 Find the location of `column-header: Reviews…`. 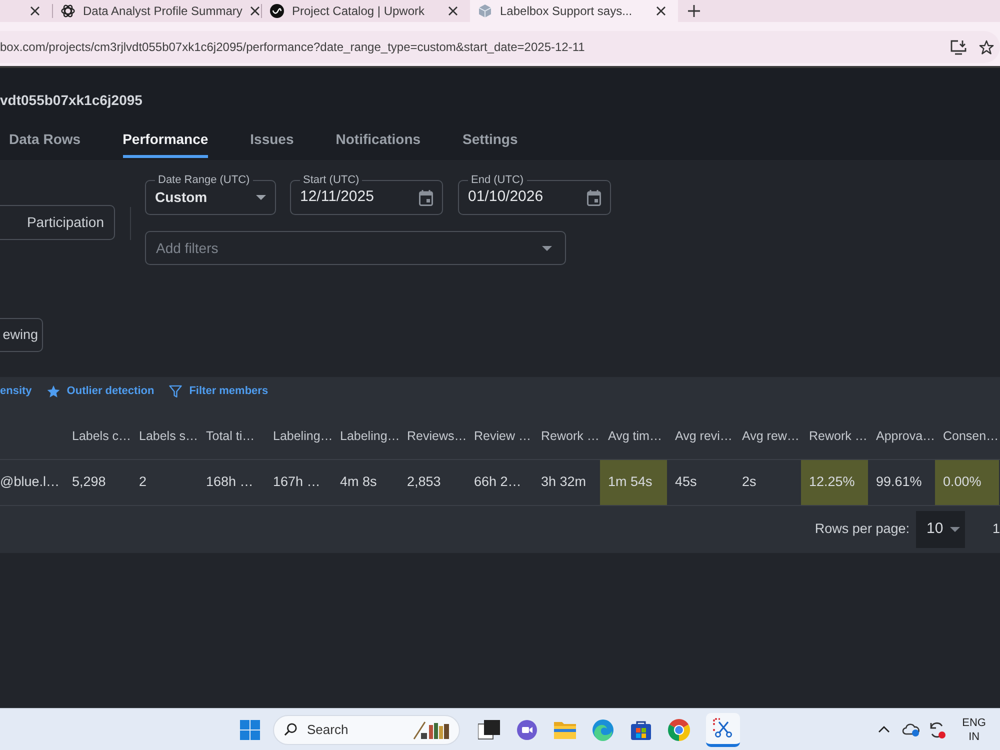

column-header: Reviews… is located at coordinates (437, 436).